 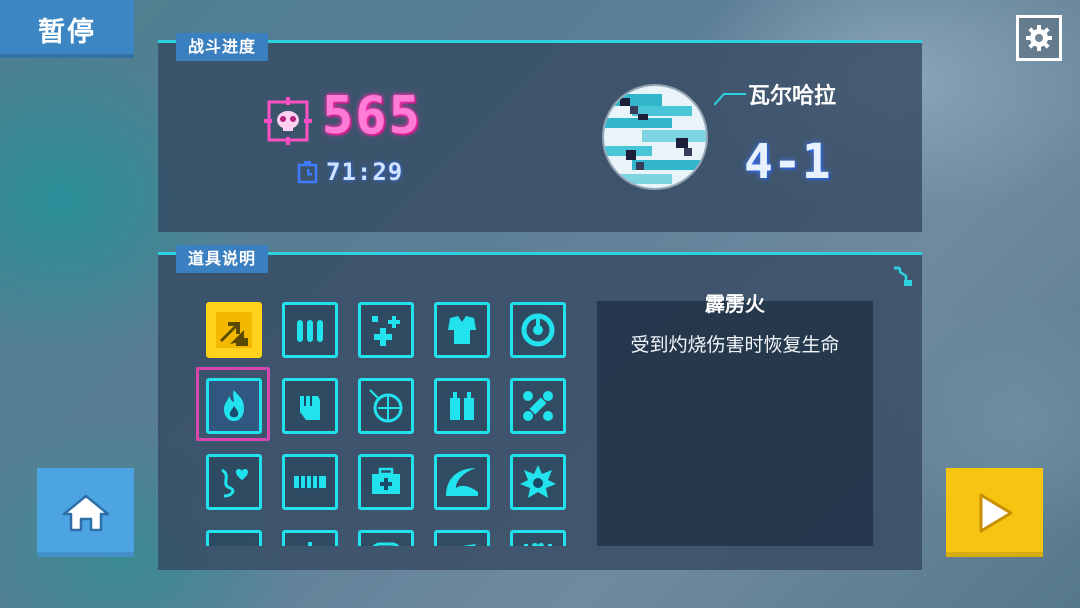 I want to click on shield-frame-icon, so click(x=386, y=544).